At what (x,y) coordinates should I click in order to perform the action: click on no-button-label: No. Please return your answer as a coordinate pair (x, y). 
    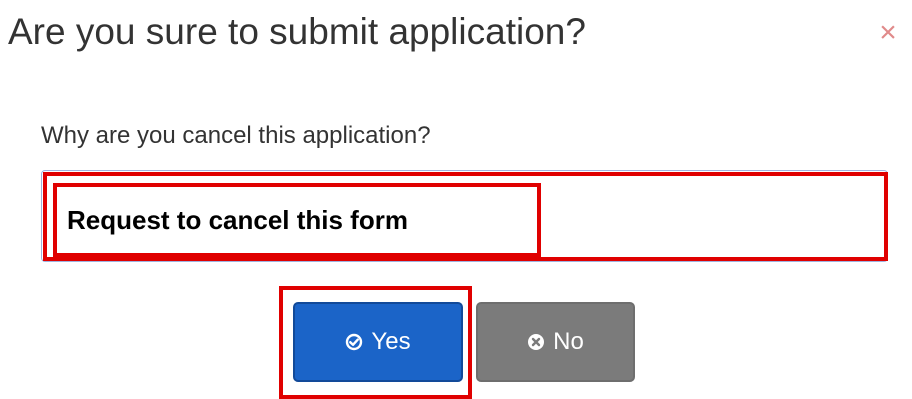
    Looking at the image, I should click on (568, 341).